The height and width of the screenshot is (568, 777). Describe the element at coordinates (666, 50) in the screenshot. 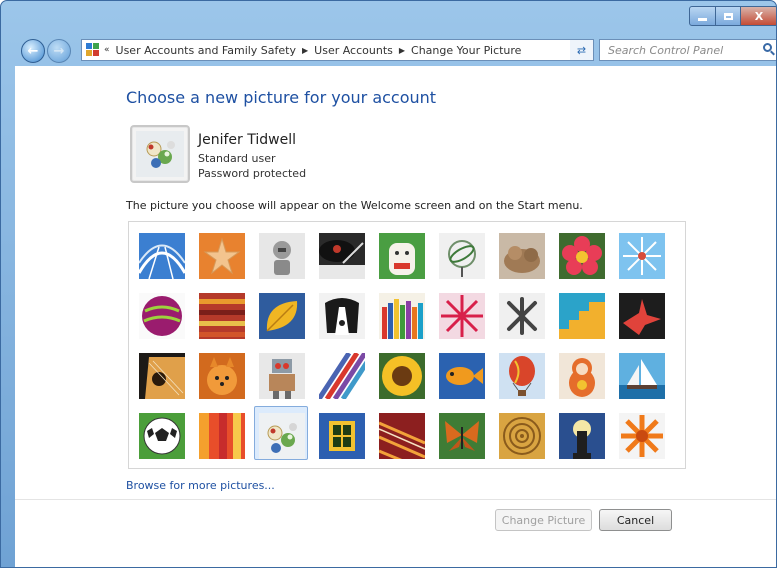

I see `search-placeholder: Search Control Panel` at that location.